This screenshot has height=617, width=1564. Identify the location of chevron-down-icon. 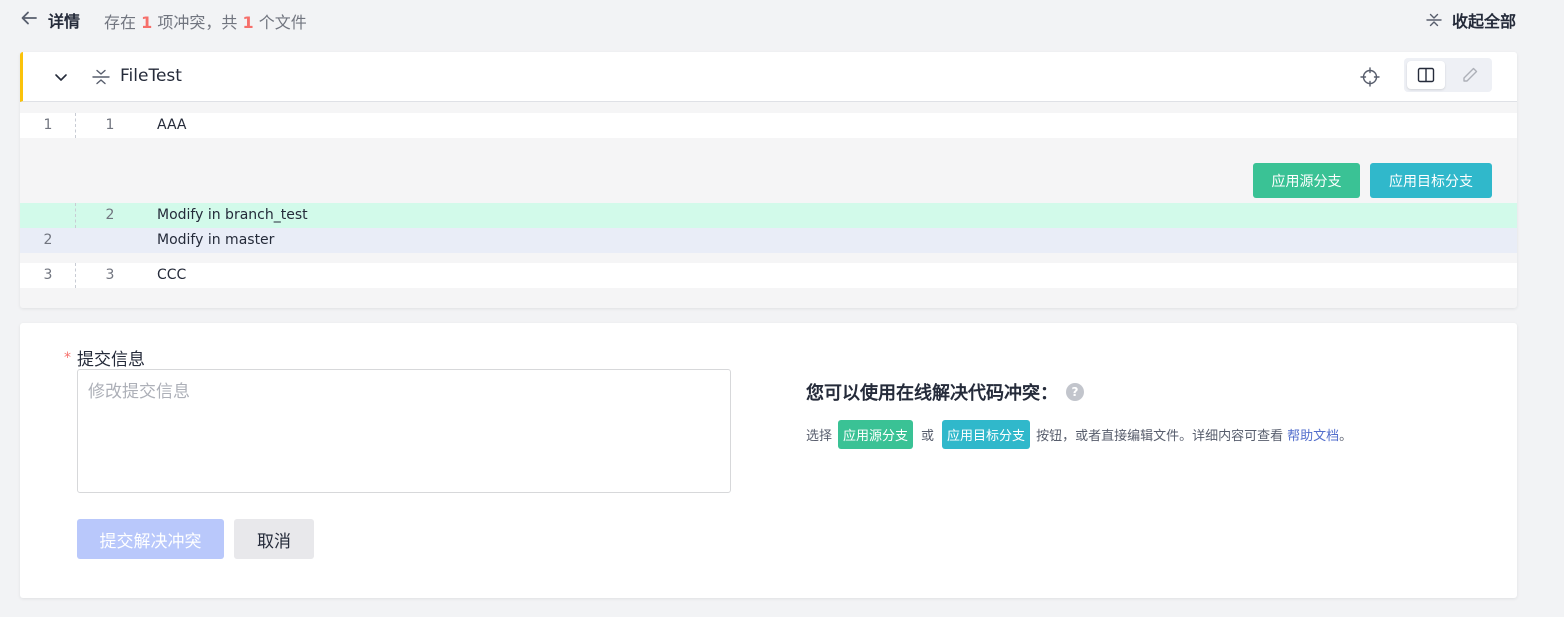
(61, 77).